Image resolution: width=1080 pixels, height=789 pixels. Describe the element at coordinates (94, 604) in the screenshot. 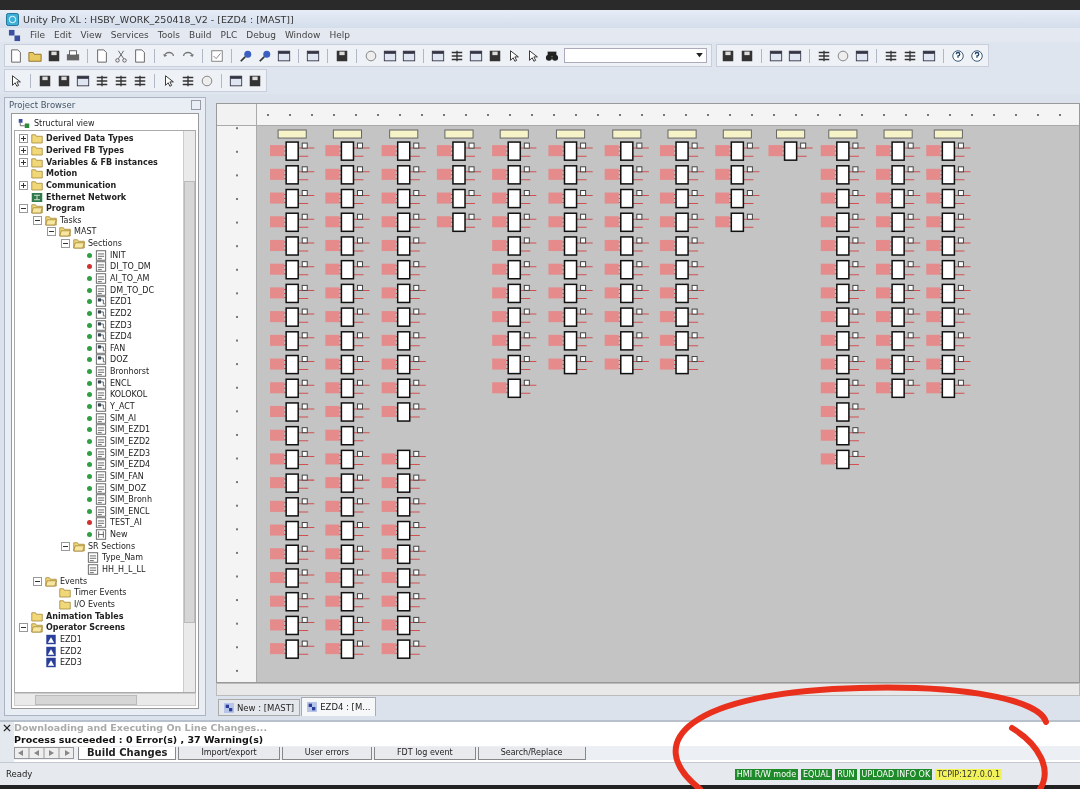

I see `tree-item: I/O Events` at that location.